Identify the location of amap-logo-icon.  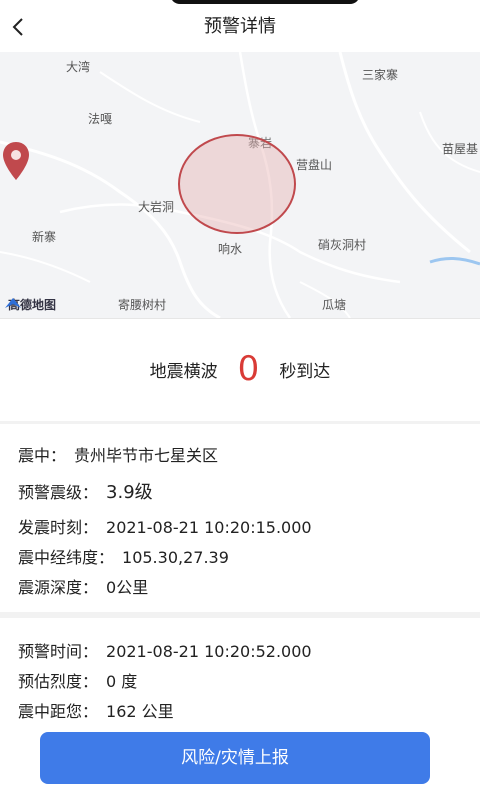
(13, 303).